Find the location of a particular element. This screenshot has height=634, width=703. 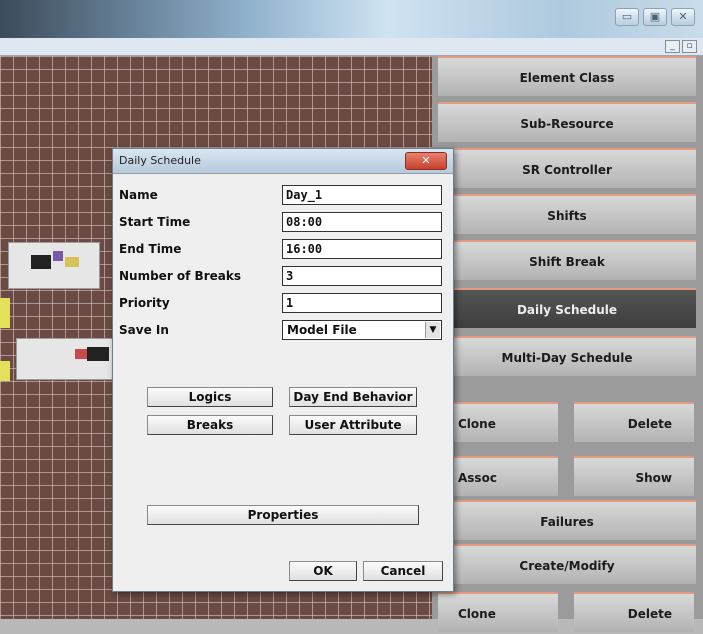

window-controls: ▭ ▣ ✕ is located at coordinates (655, 17).